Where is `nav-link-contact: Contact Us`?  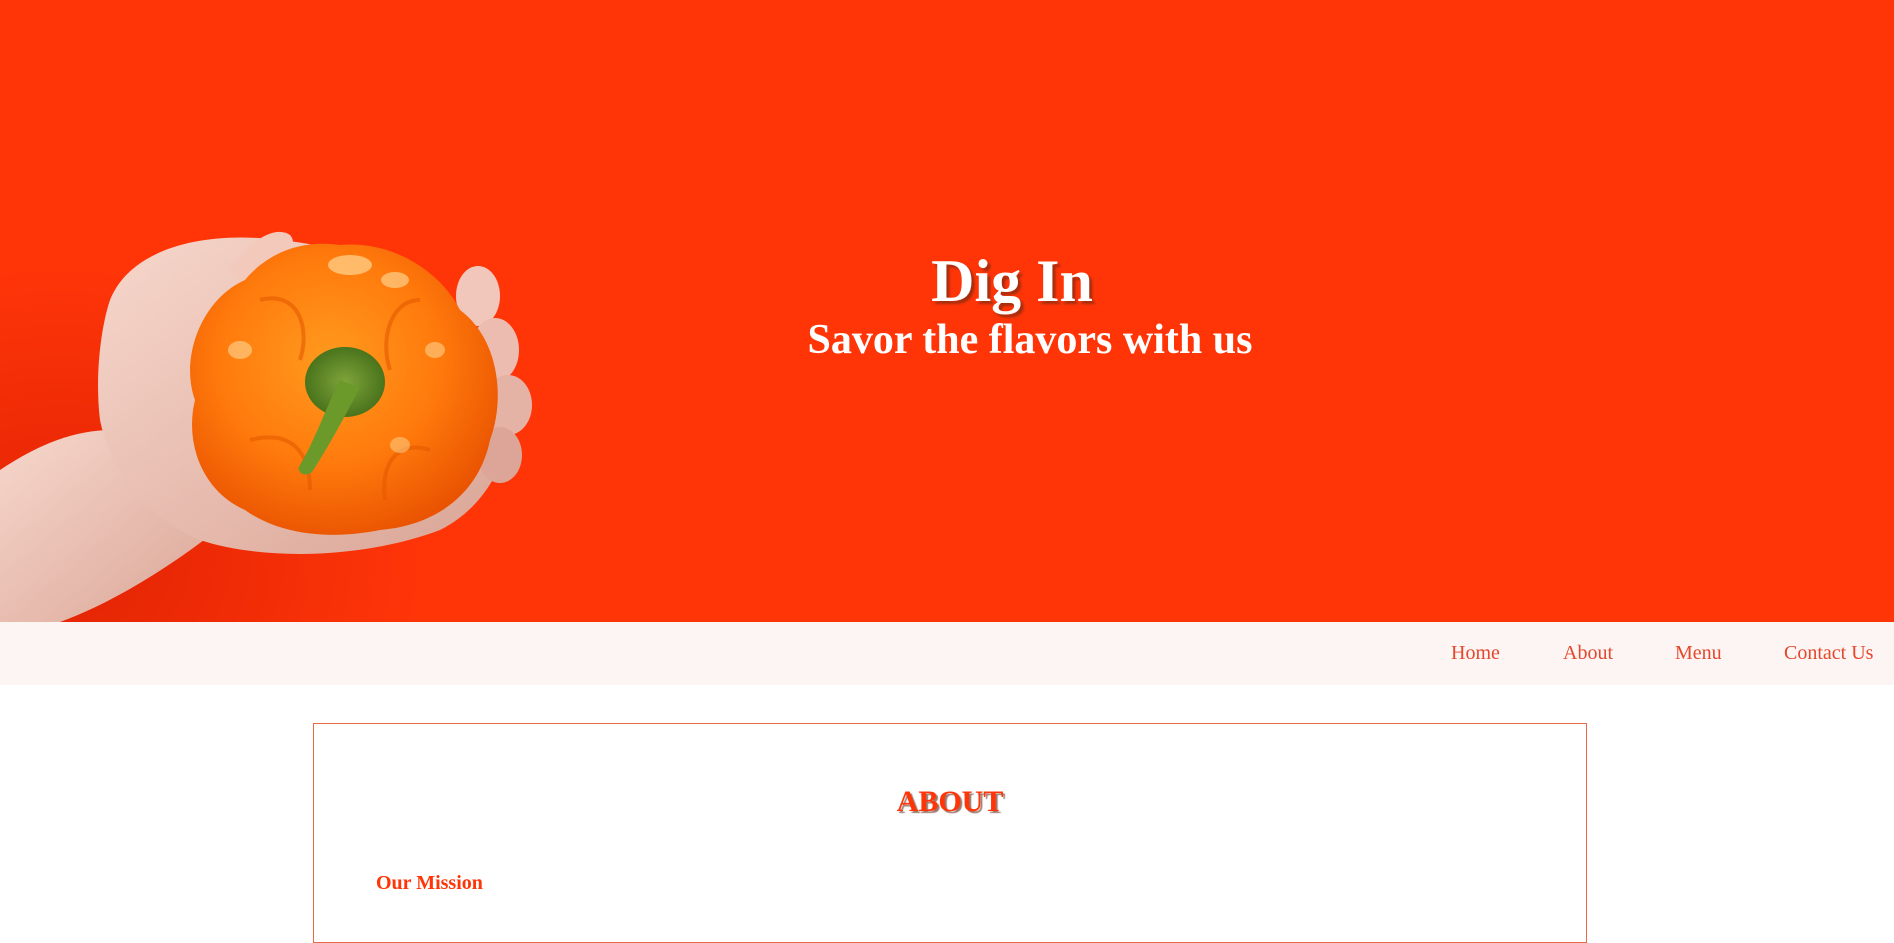
nav-link-contact: Contact Us is located at coordinates (1828, 653).